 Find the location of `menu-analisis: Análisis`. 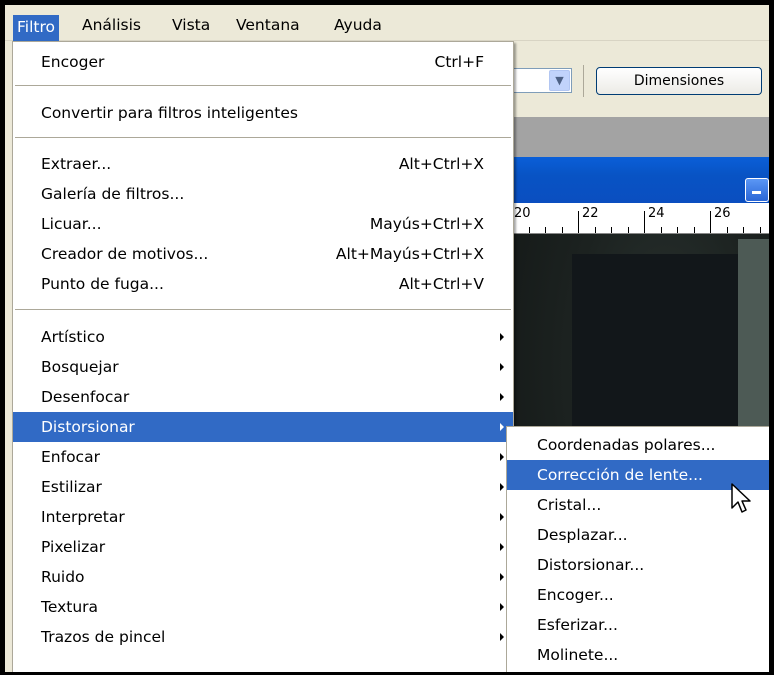

menu-analisis: Análisis is located at coordinates (111, 25).